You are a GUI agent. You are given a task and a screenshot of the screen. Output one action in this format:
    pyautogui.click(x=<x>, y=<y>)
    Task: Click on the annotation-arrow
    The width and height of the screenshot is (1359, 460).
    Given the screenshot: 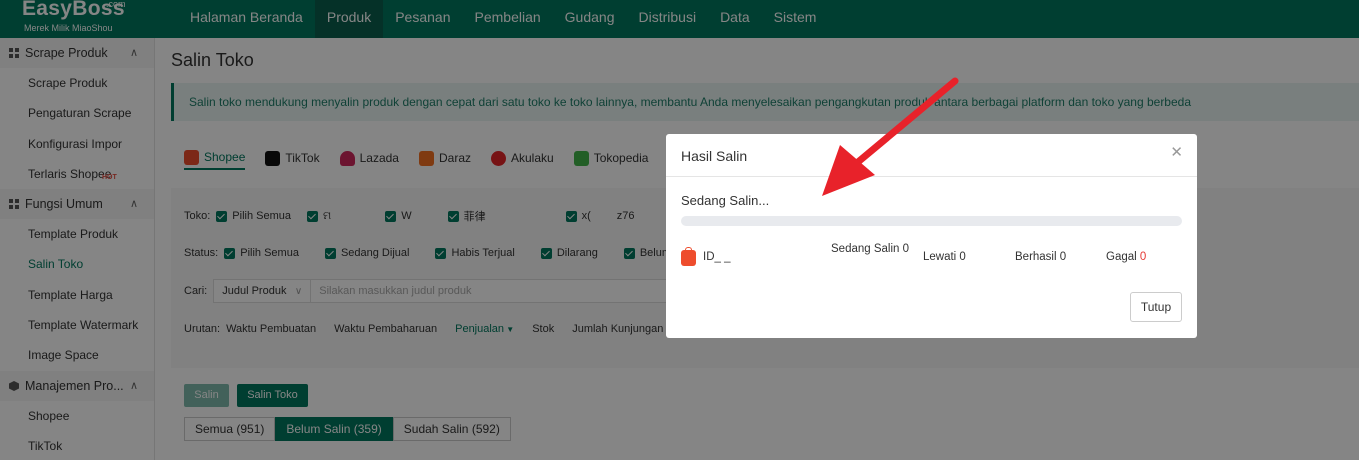 What is the action you would take?
    pyautogui.click(x=890, y=136)
    